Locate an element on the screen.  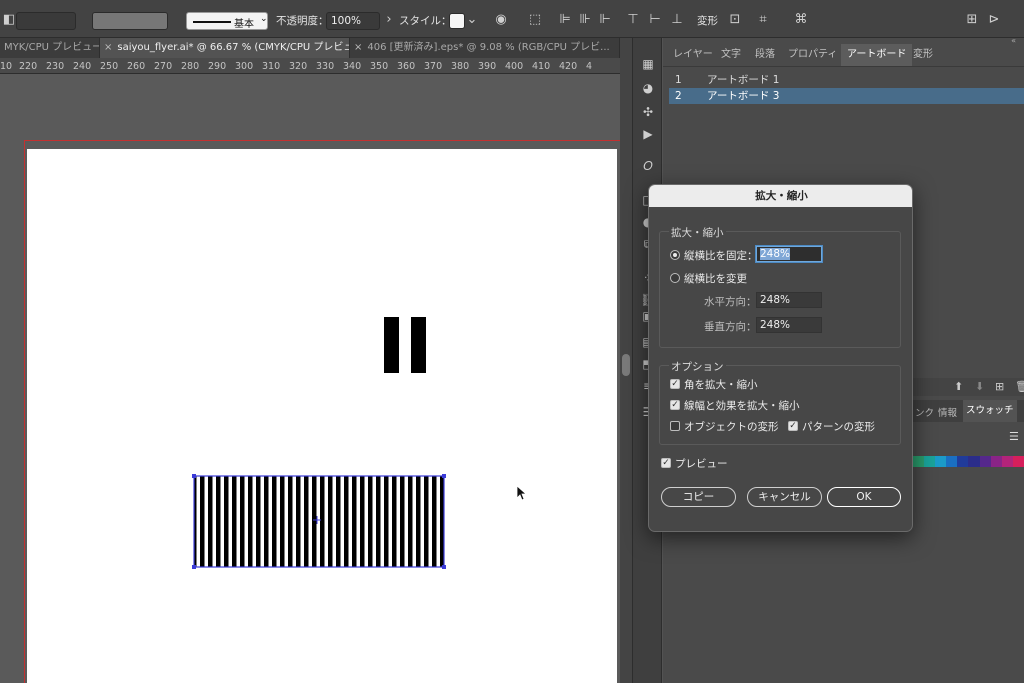
copy-button: コピー is located at coordinates (698, 497).